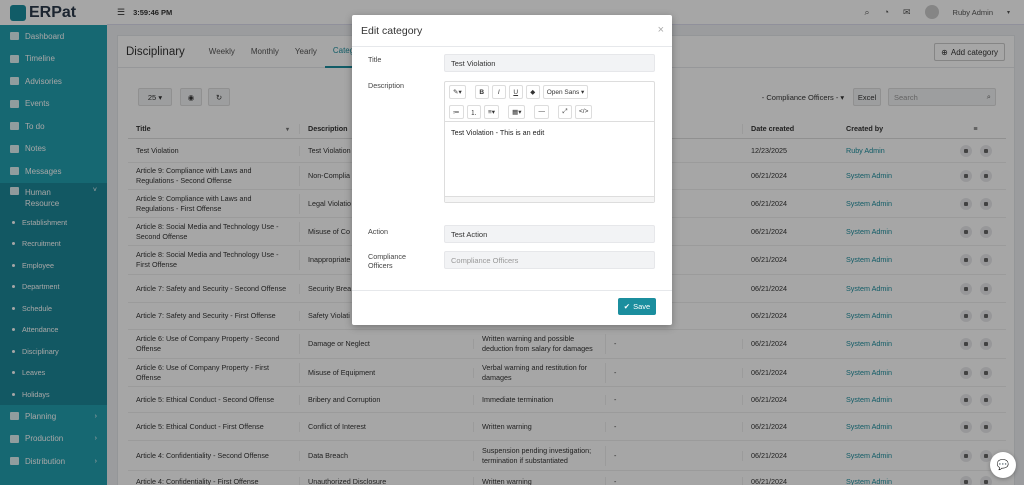 The width and height of the screenshot is (1024, 485). I want to click on title-input: Test Violation, so click(549, 63).